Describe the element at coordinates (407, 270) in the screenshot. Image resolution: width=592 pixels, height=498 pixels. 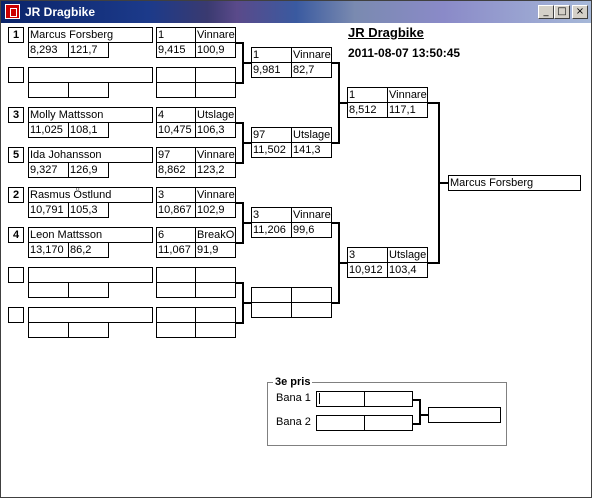
I see `speed-field: 103,4` at that location.